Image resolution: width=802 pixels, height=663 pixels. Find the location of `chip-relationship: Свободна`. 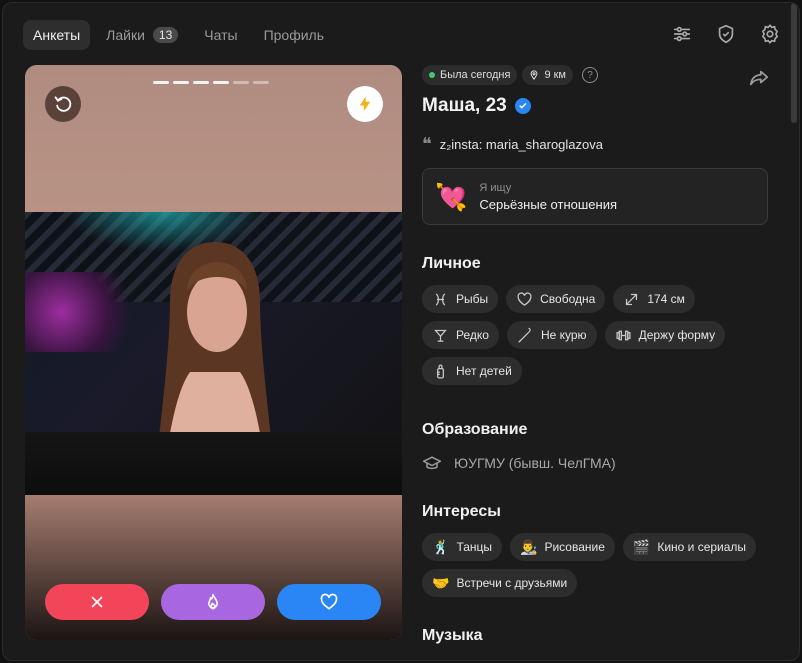

chip-relationship: Свободна is located at coordinates (556, 299).